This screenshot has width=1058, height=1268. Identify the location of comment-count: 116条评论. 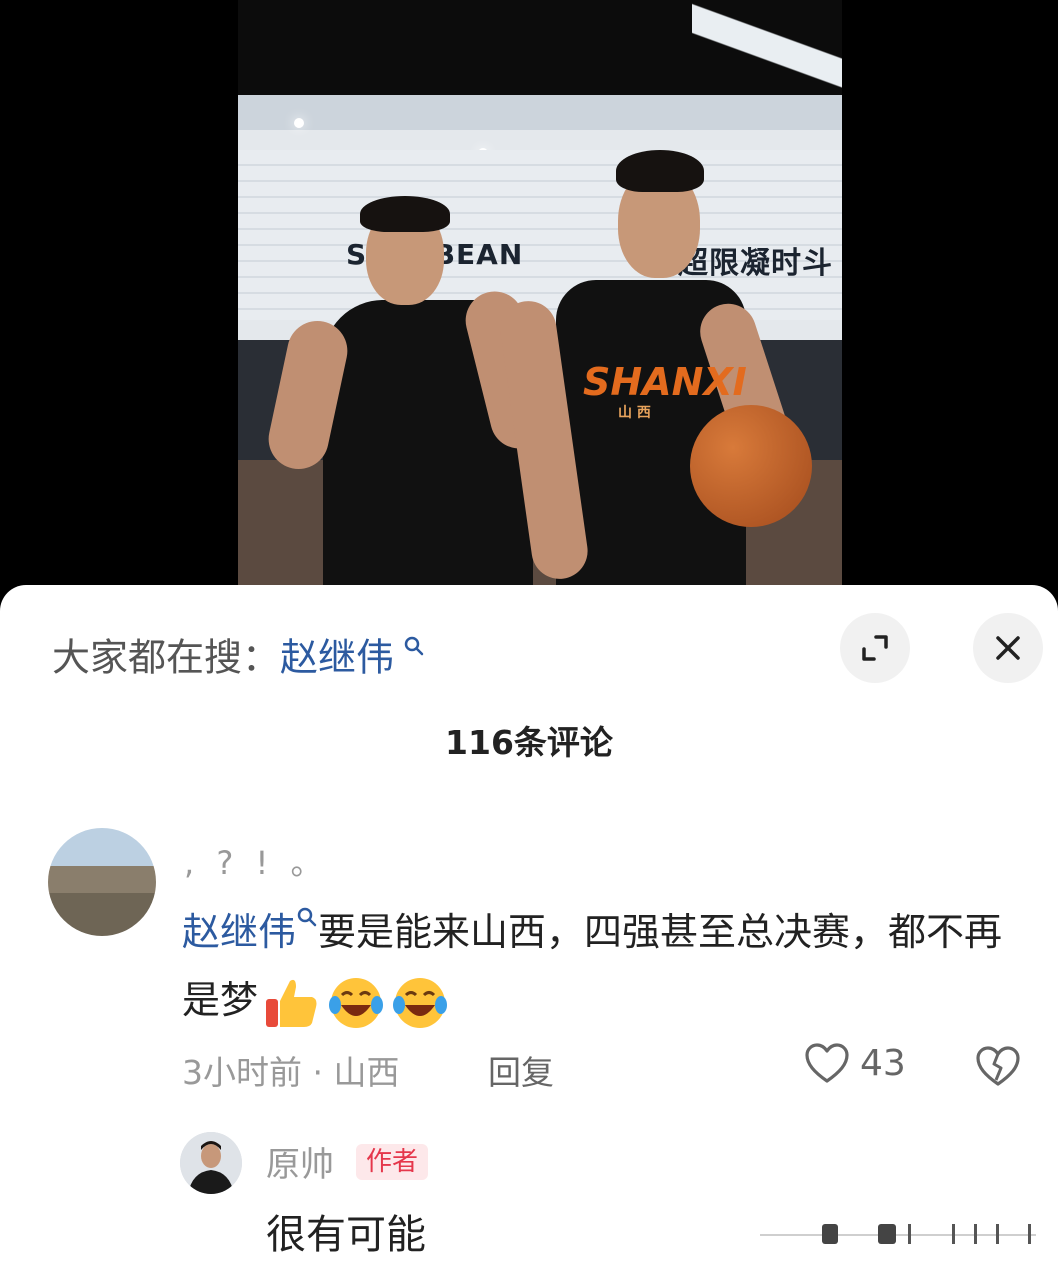
(529, 742).